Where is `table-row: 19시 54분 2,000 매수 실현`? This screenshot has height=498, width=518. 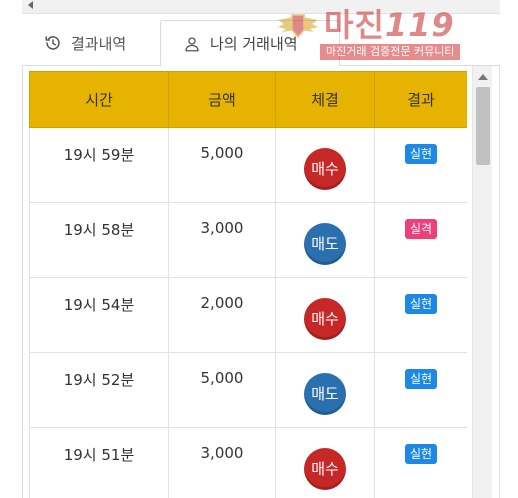
table-row: 19시 54분 2,000 매수 실현 is located at coordinates (248, 315).